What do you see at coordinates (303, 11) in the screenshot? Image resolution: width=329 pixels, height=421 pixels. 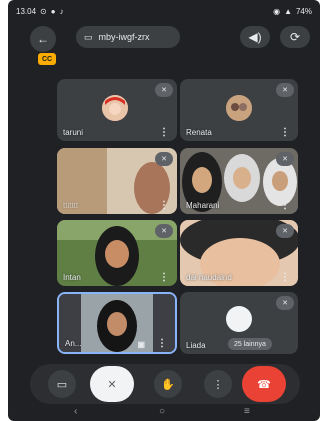 I see `battery-percentage: 74%` at bounding box center [303, 11].